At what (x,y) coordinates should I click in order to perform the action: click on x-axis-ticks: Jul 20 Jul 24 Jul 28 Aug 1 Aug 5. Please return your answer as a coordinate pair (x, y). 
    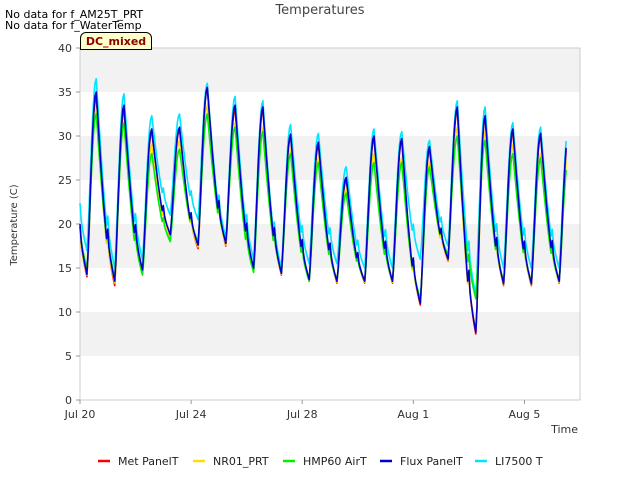
    Looking at the image, I should click on (302, 410).